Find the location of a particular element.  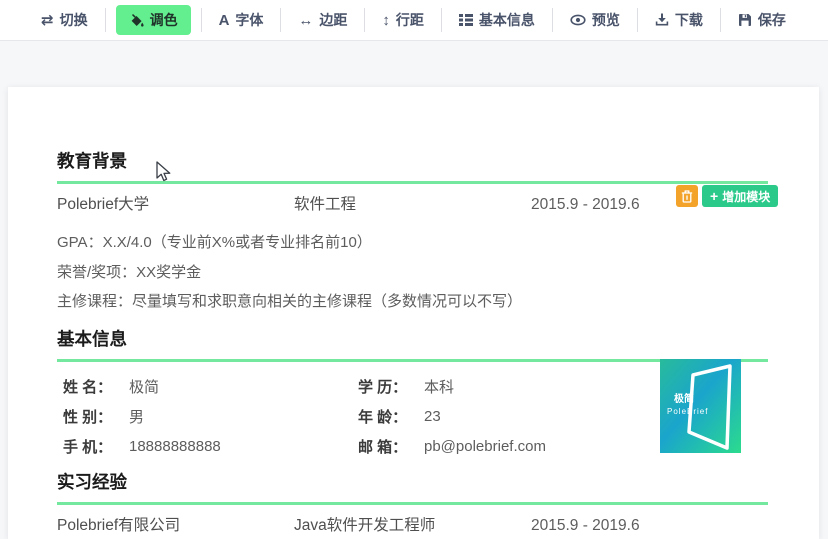

toolbar-button-save: 保存 is located at coordinates (762, 20).